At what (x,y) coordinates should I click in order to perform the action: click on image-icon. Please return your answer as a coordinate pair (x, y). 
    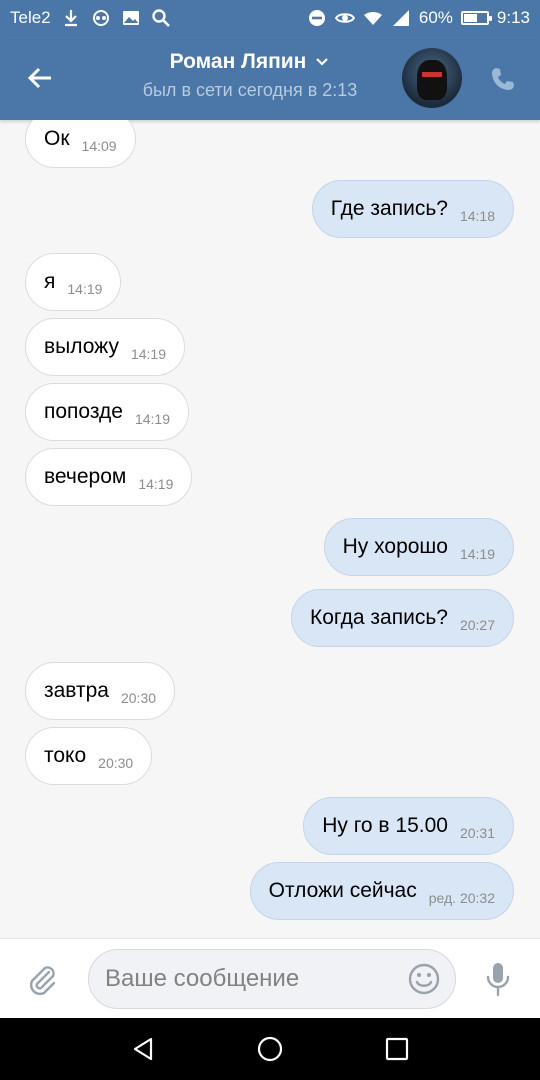
    Looking at the image, I should click on (131, 18).